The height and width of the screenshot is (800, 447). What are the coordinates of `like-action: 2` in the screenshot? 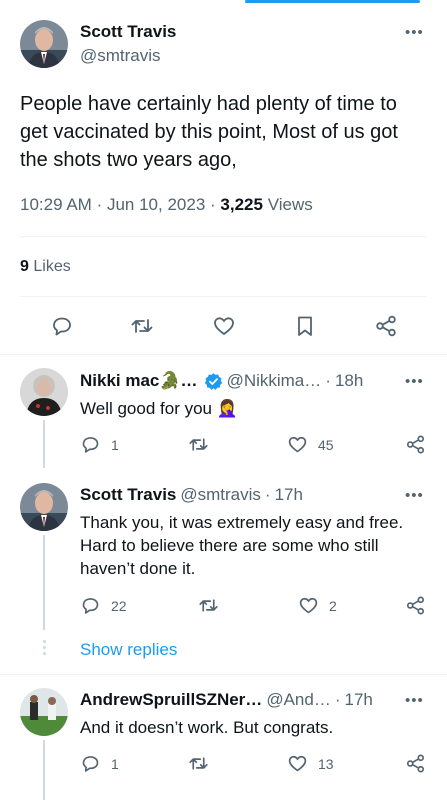 It's located at (317, 605).